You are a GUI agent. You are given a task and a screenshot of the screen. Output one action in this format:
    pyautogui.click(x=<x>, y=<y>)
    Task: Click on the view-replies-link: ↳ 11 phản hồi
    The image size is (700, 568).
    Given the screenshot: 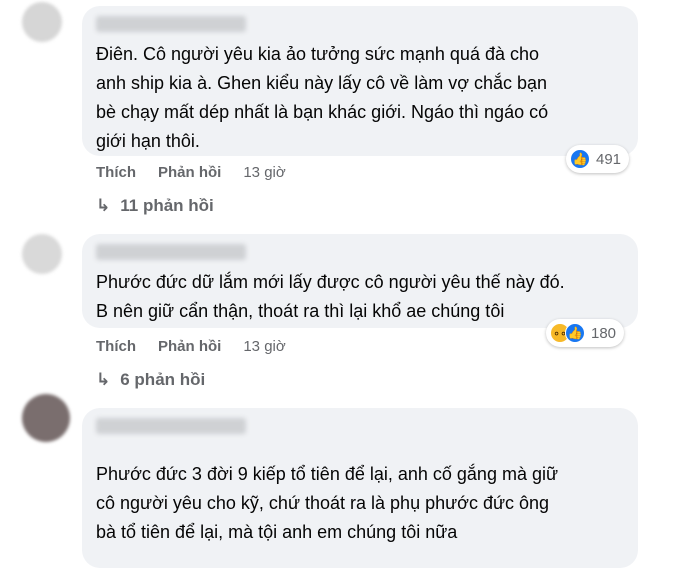 What is the action you would take?
    pyautogui.click(x=155, y=206)
    